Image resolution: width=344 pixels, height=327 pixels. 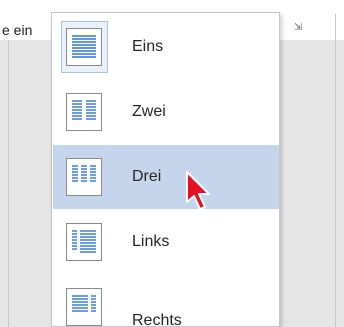 I want to click on columns-two-icon, so click(x=84, y=112).